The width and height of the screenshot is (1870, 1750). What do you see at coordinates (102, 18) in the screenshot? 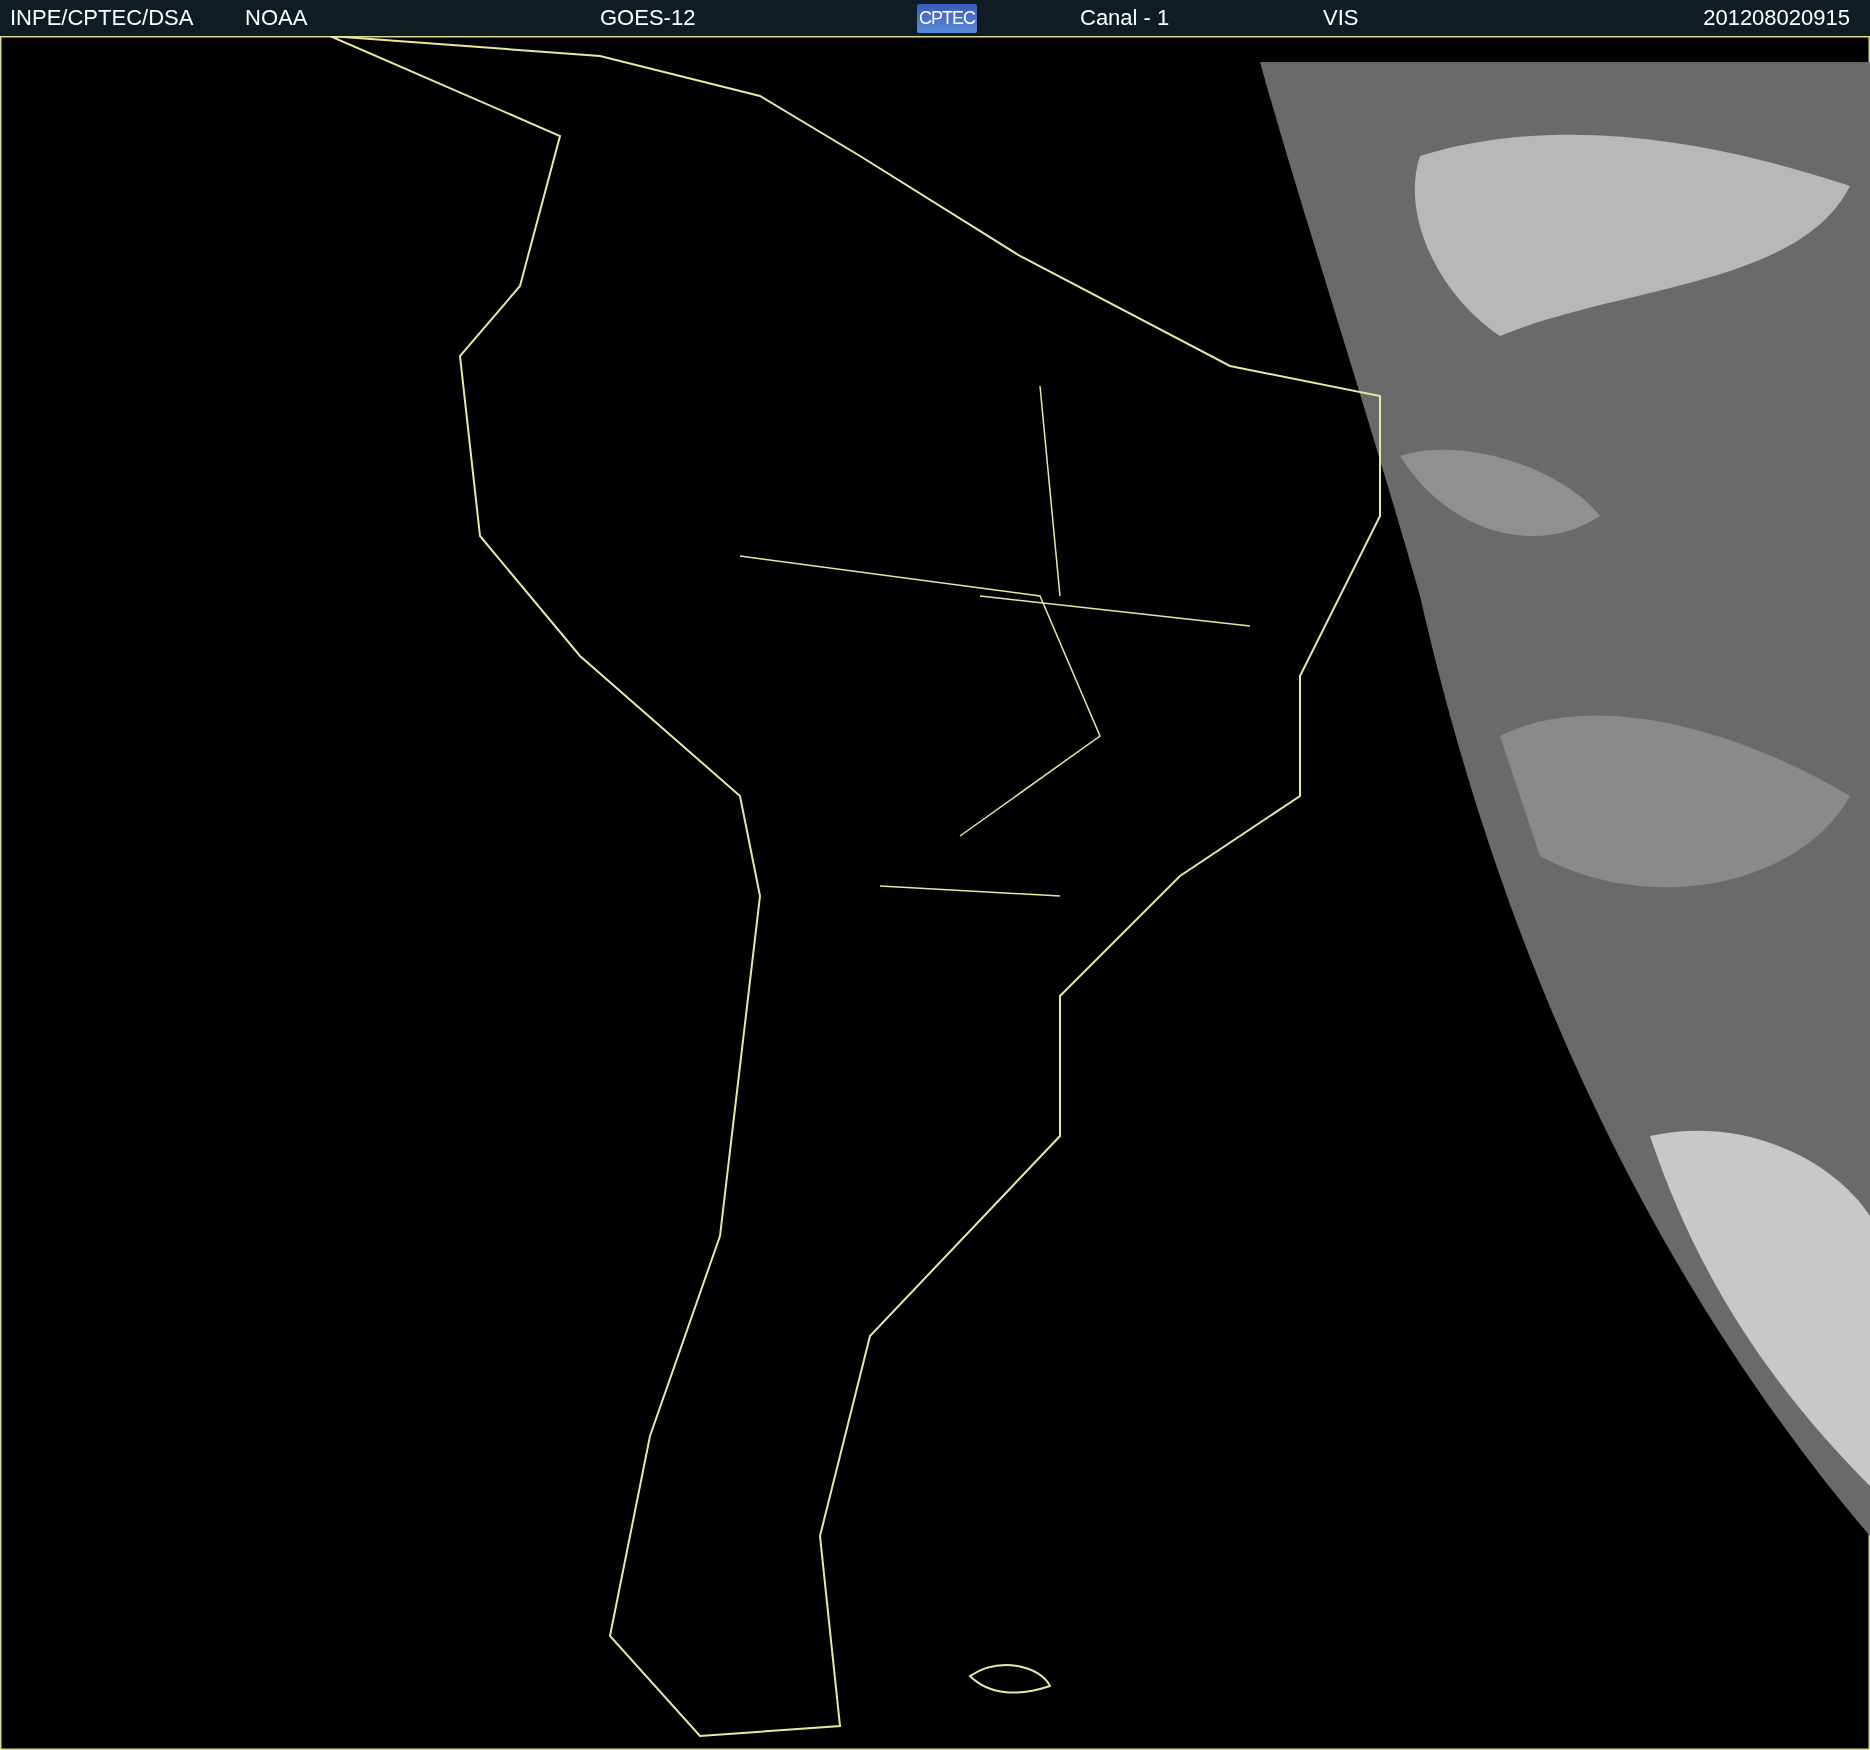
I see `source-label: INPE/CPTEC/DSA` at bounding box center [102, 18].